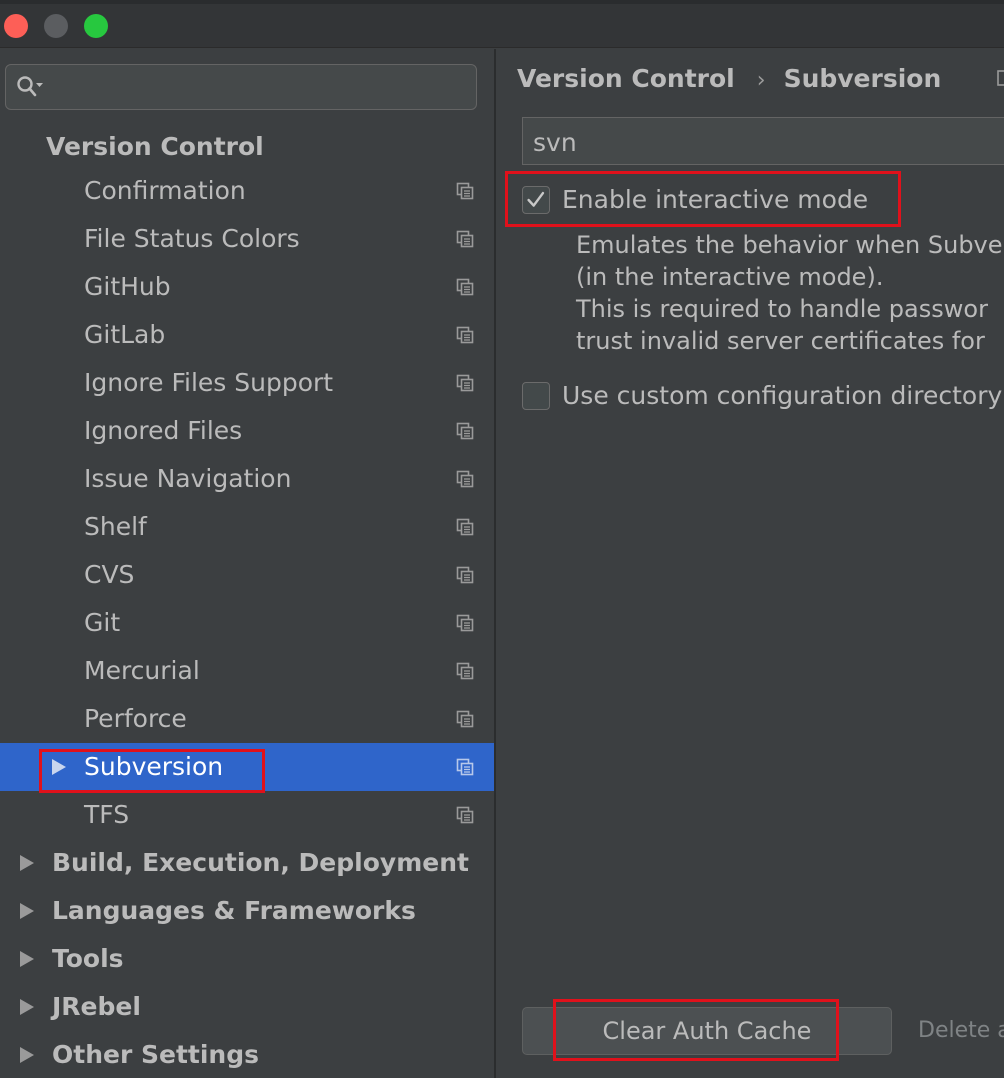 This screenshot has width=1004, height=1078. I want to click on tree-item-ignore-files-support: Ignore Files Support, so click(247, 383).